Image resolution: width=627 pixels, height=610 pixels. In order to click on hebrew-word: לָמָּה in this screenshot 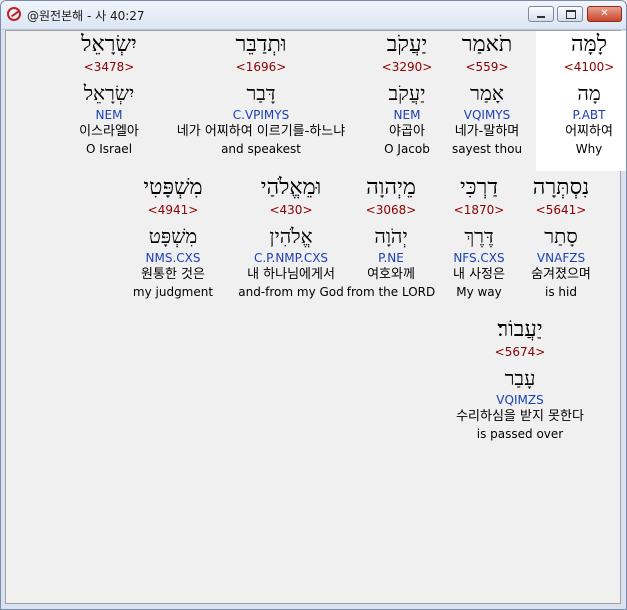, I will do `click(589, 44)`.